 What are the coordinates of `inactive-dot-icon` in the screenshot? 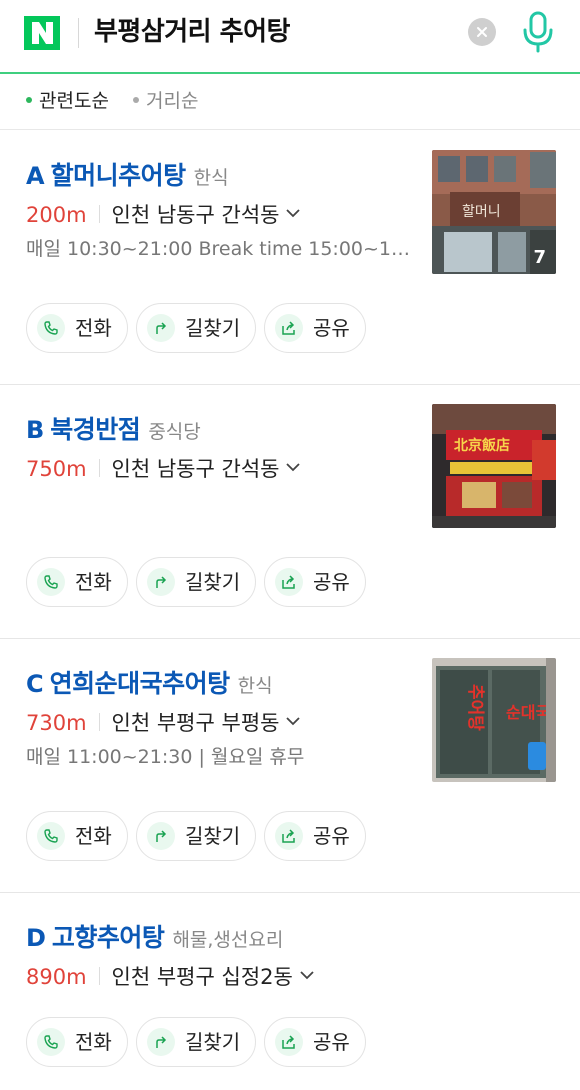 It's located at (136, 99).